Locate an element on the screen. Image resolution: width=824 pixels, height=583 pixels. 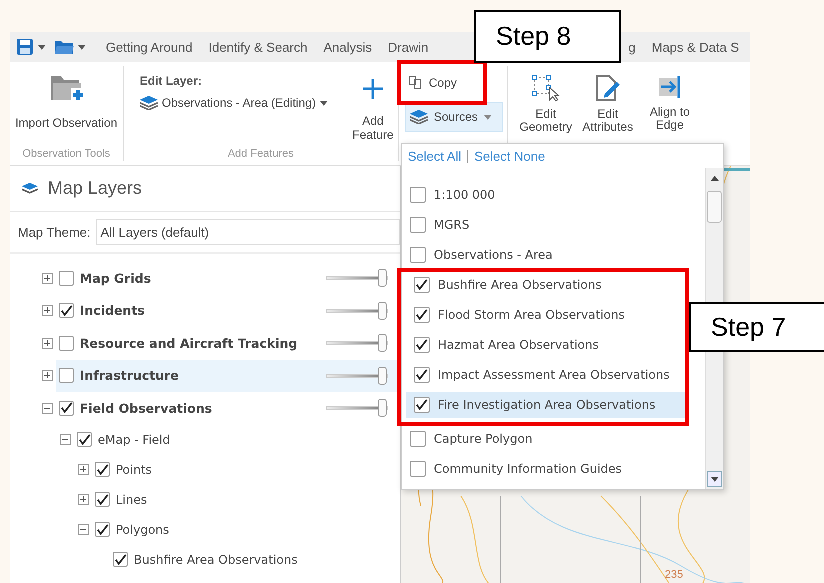
layer-name: Bushfire Area Observations is located at coordinates (216, 559).